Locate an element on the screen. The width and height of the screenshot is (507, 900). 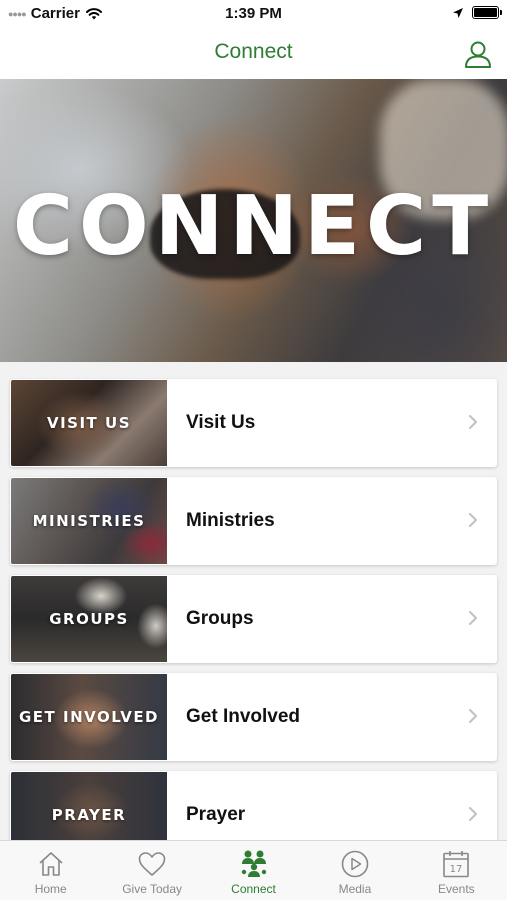
list-item-groups: GROUPS Groups is located at coordinates (253, 619).